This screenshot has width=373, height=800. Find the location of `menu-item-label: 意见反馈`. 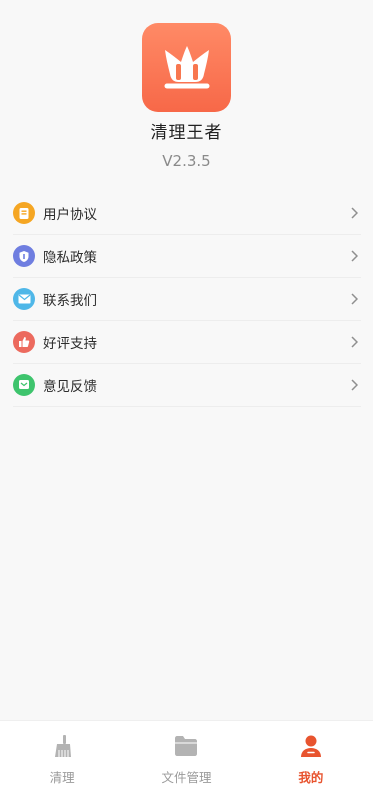

menu-item-label: 意见反馈 is located at coordinates (70, 387).